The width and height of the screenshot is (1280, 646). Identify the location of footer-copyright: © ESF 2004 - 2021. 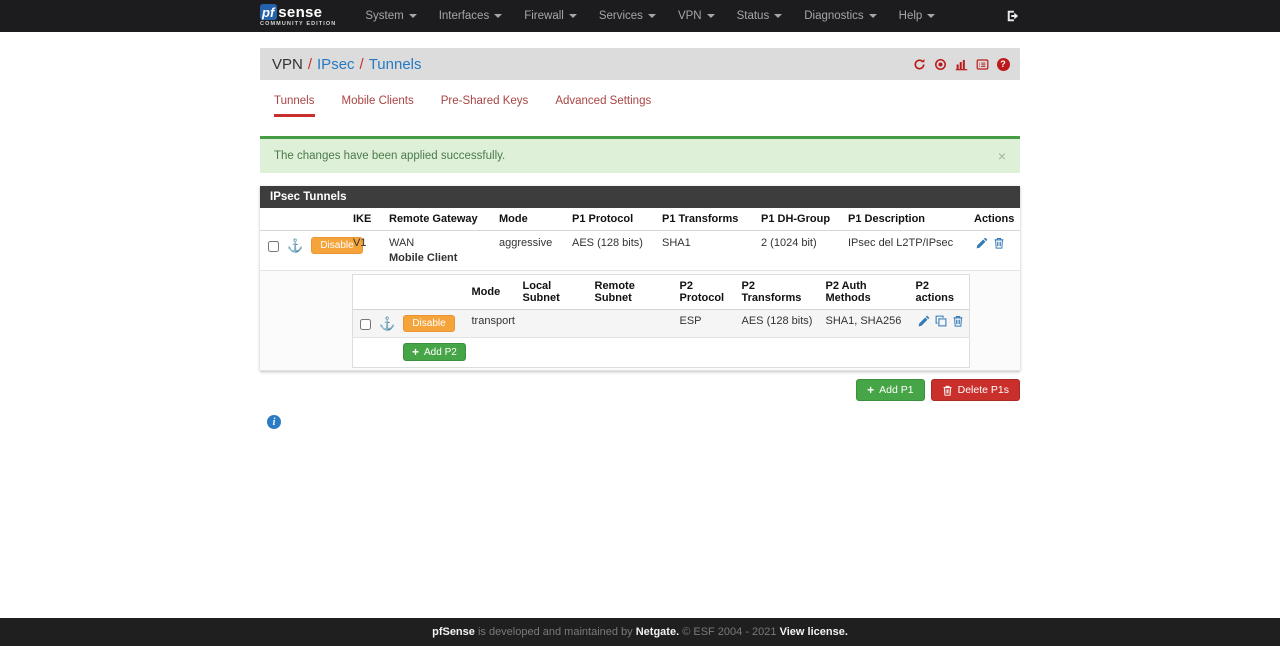
(729, 632).